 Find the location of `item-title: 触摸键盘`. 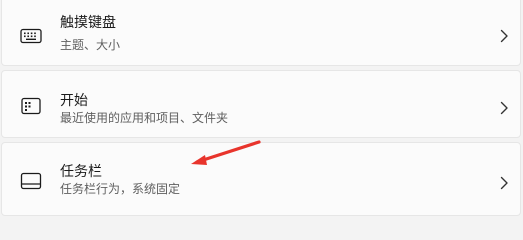

item-title: 触摸键盘 is located at coordinates (88, 23).